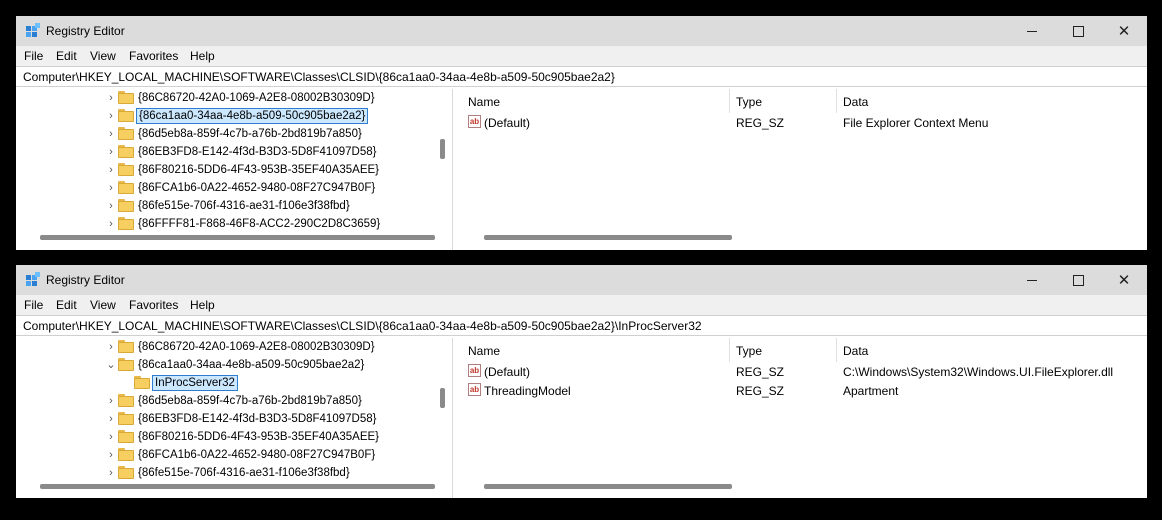  I want to click on tree-item-expanded: ⌄ {86ca1aa0-34aa-4e8b-a509-50c905bae2a2}, so click(226, 365).